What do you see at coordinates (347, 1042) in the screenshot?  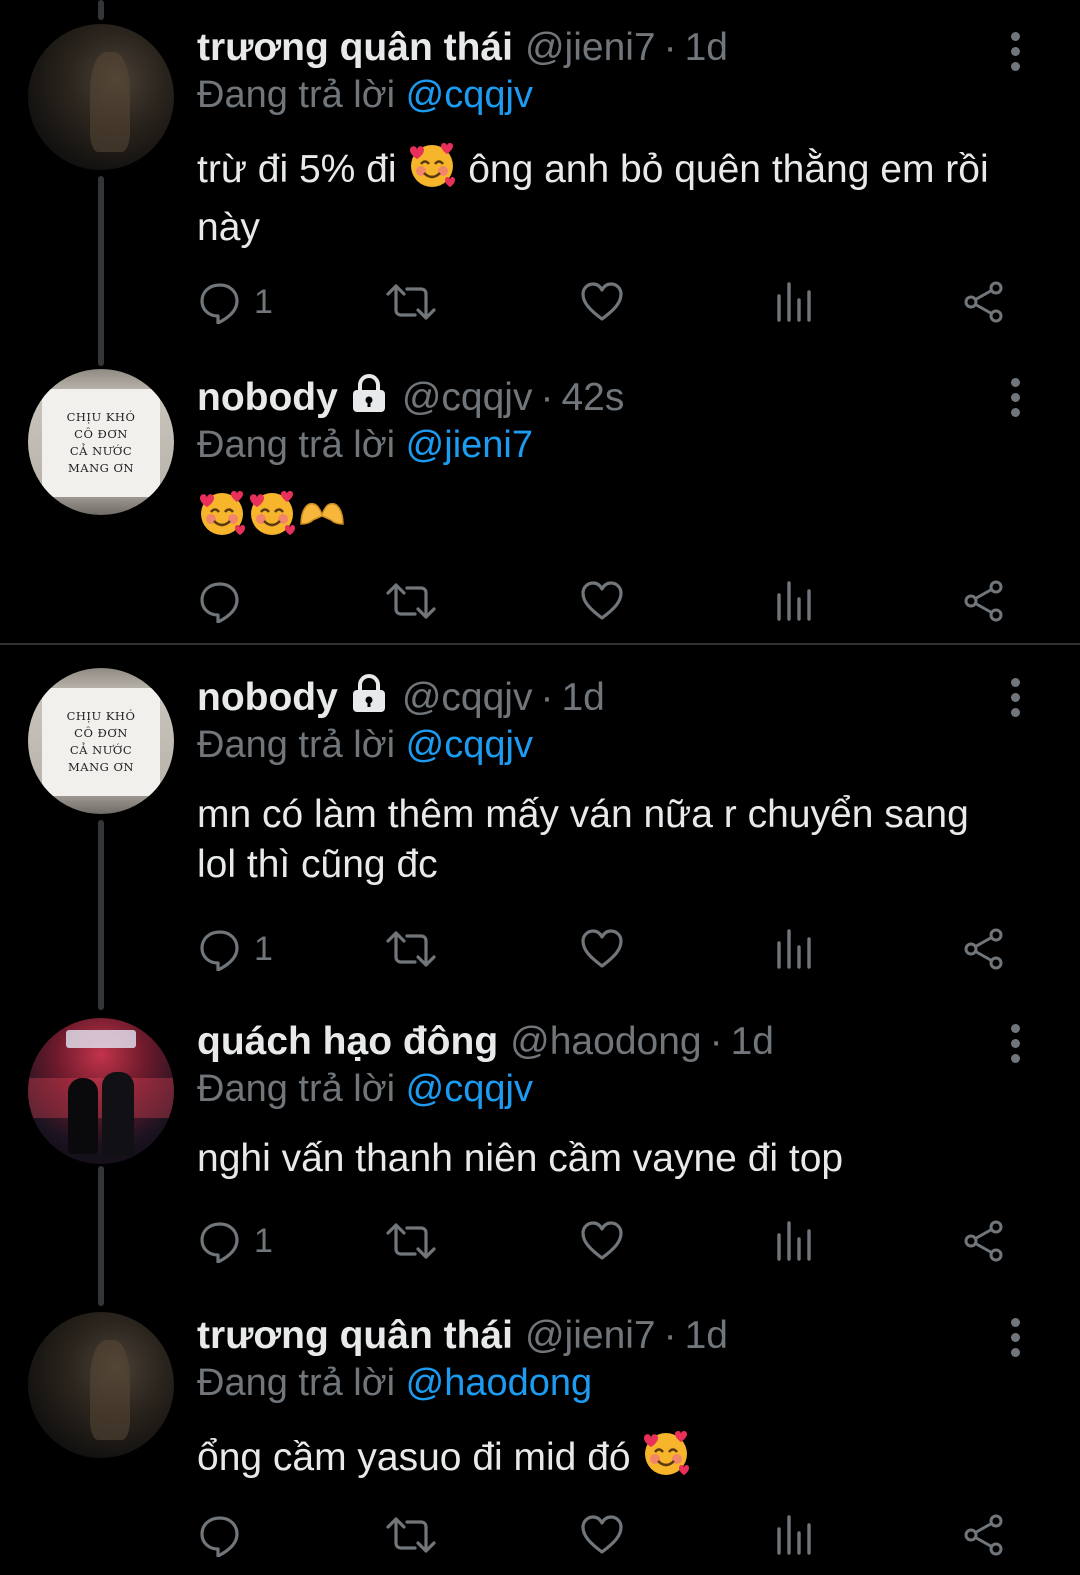 I see `display-name: quách hạo đông` at bounding box center [347, 1042].